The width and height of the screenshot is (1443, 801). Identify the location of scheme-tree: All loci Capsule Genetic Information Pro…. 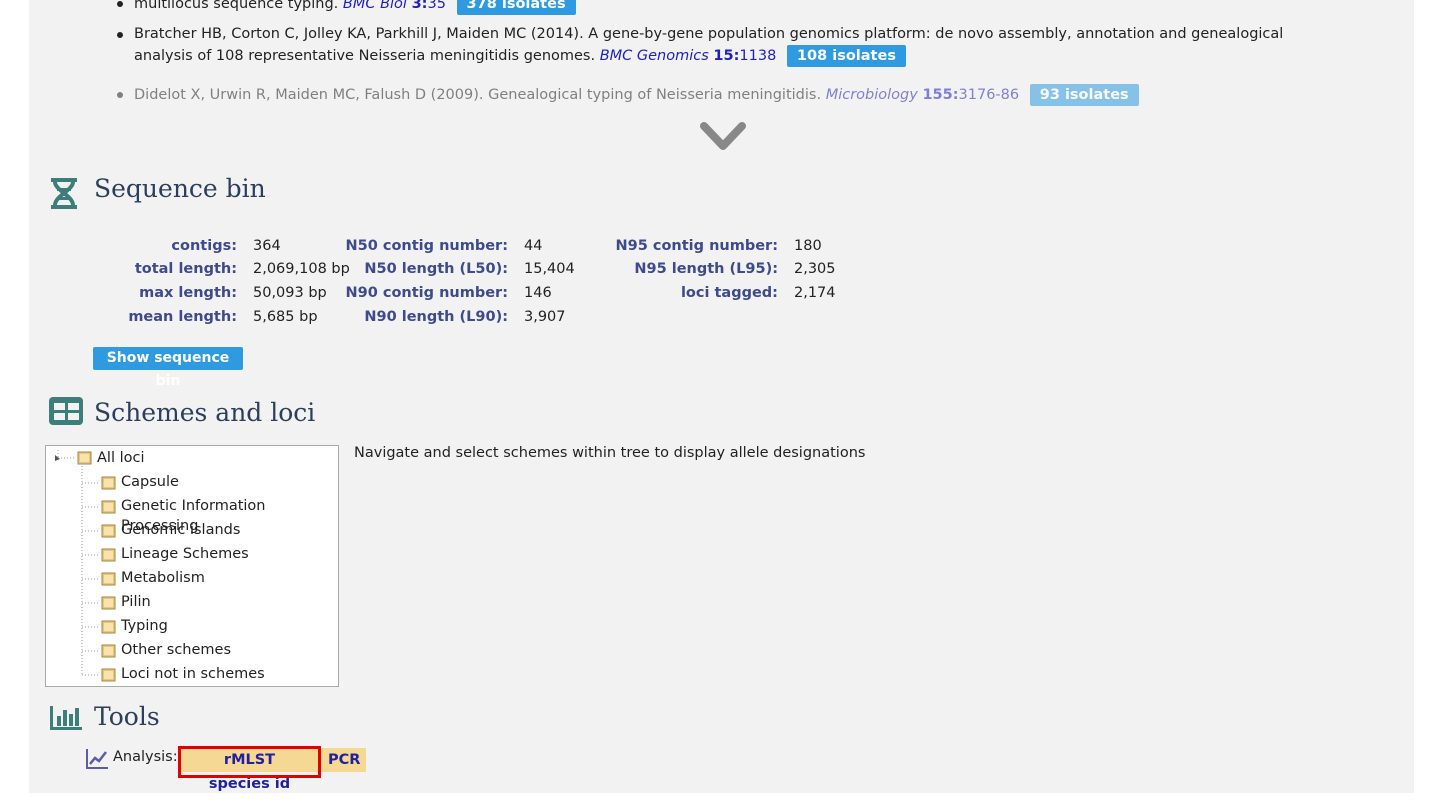
(192, 566).